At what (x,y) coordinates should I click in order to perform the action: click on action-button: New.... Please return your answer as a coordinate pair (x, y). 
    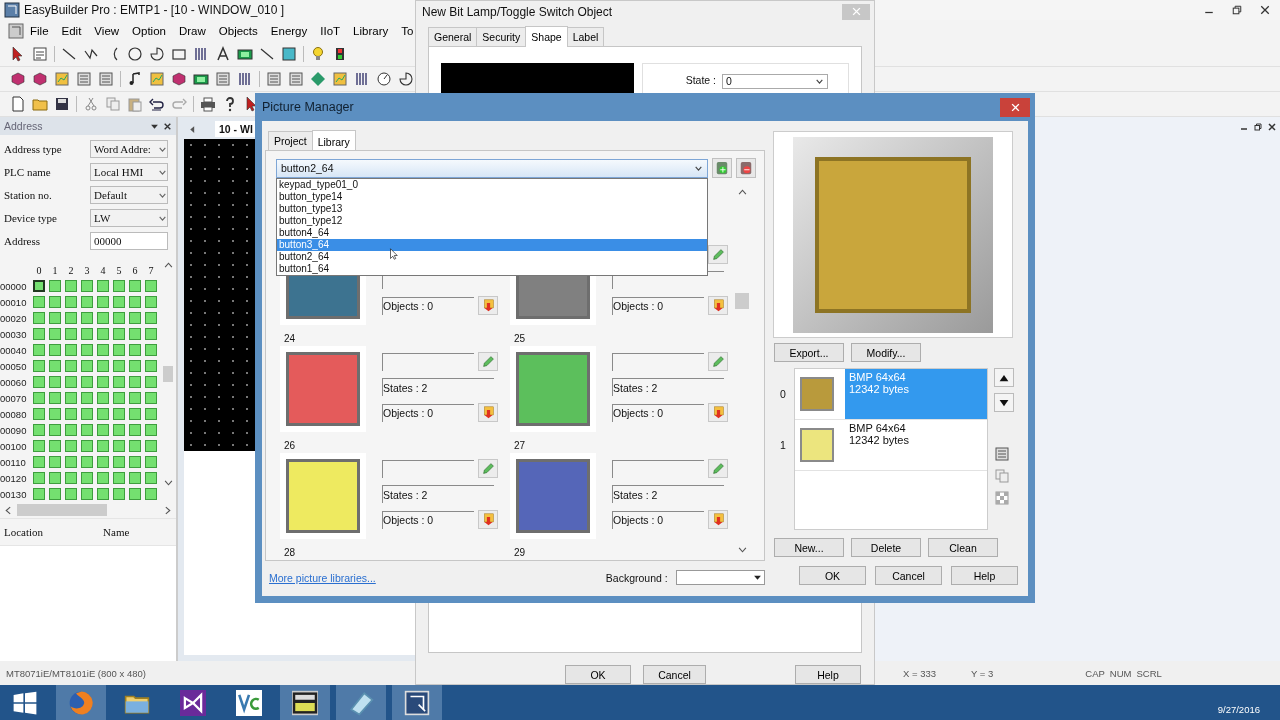
    Looking at the image, I should click on (809, 547).